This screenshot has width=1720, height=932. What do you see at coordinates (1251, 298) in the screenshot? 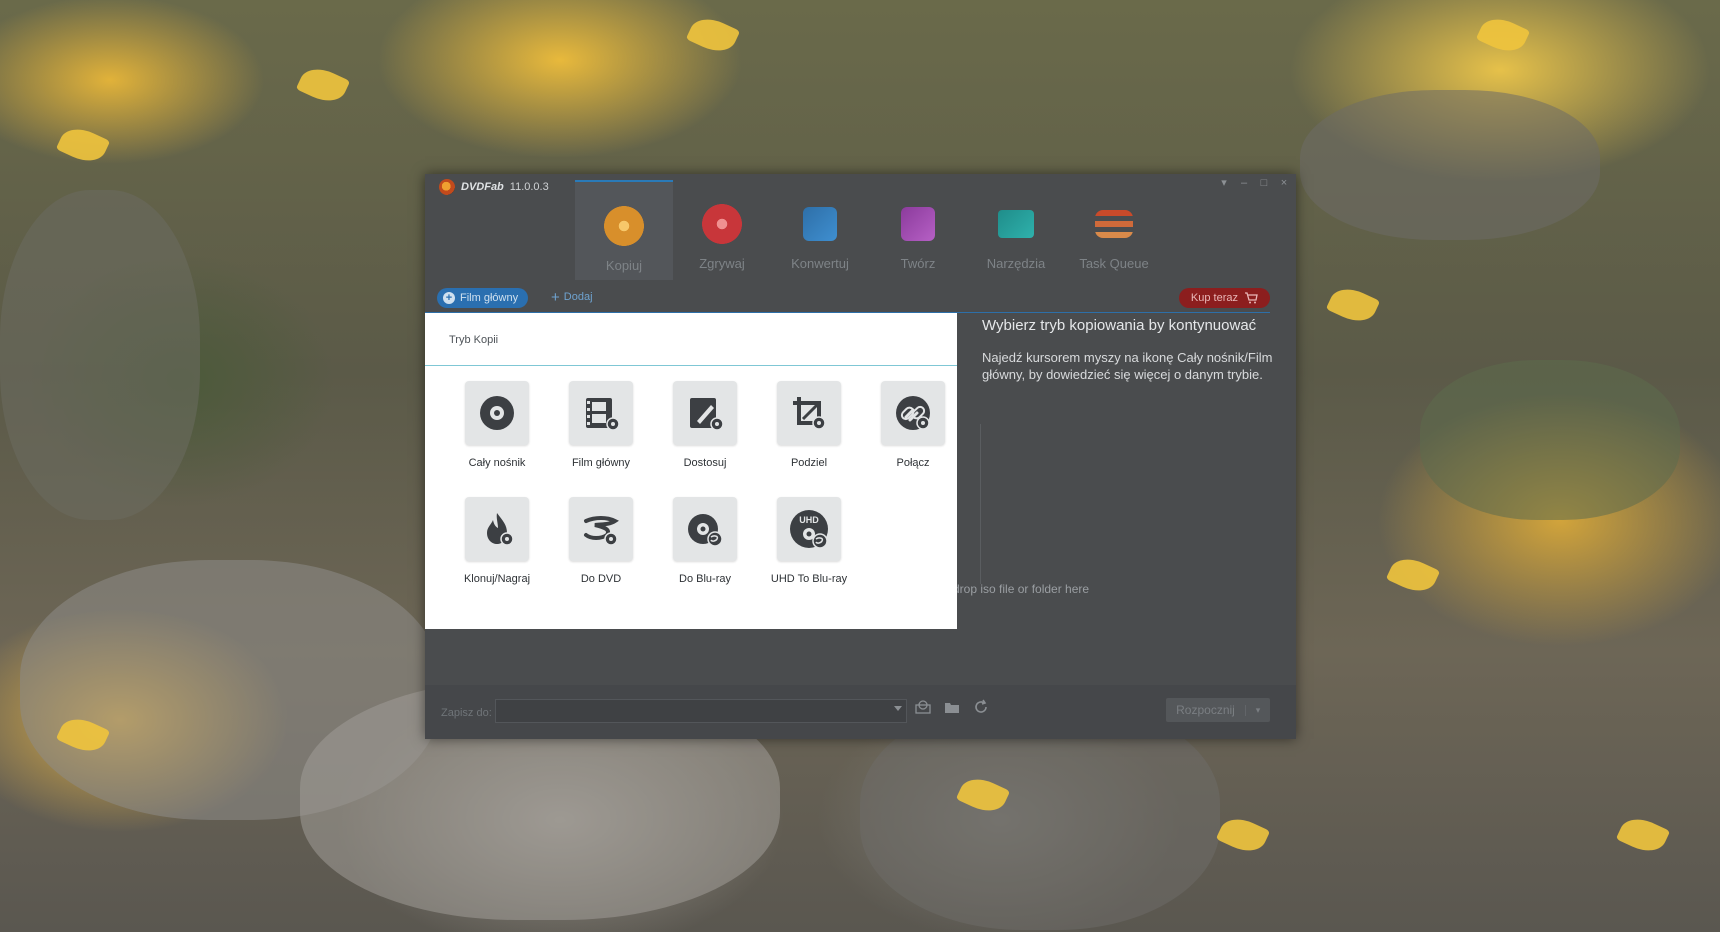
I see `cart-icon` at bounding box center [1251, 298].